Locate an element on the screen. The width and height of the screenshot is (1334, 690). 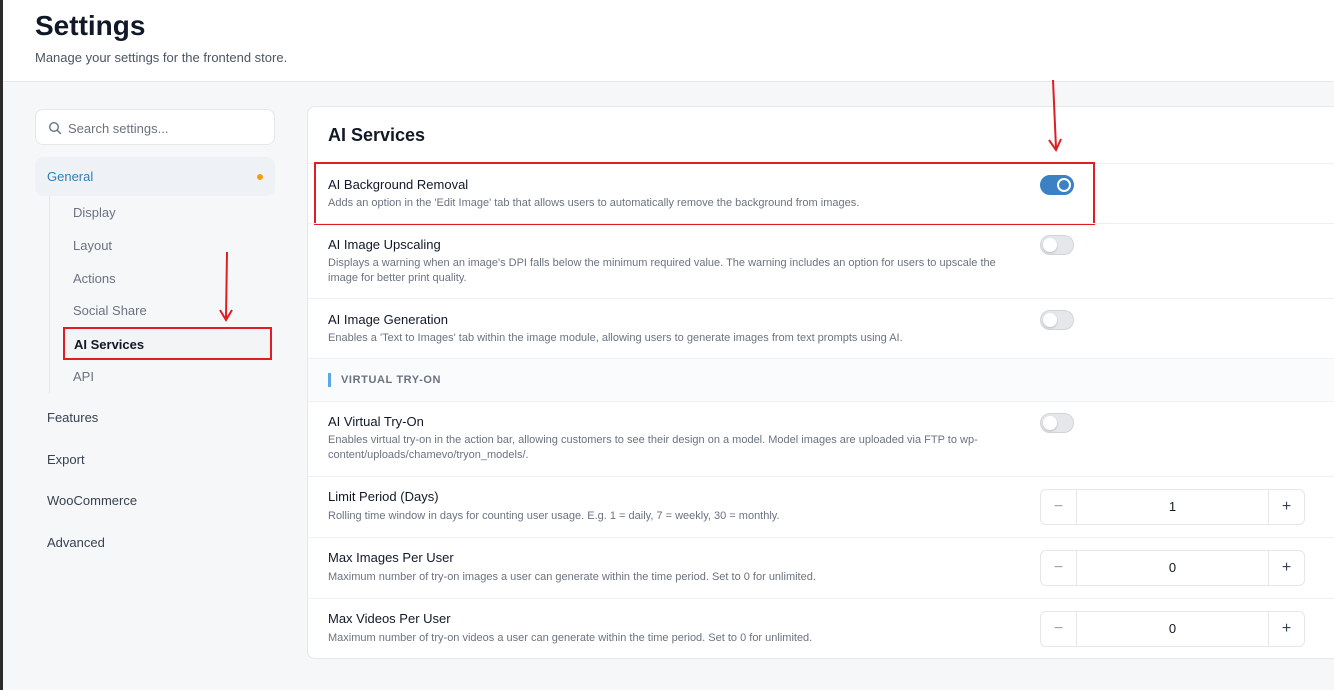
sidebar-subitem-layout: Layout is located at coordinates (92, 245).